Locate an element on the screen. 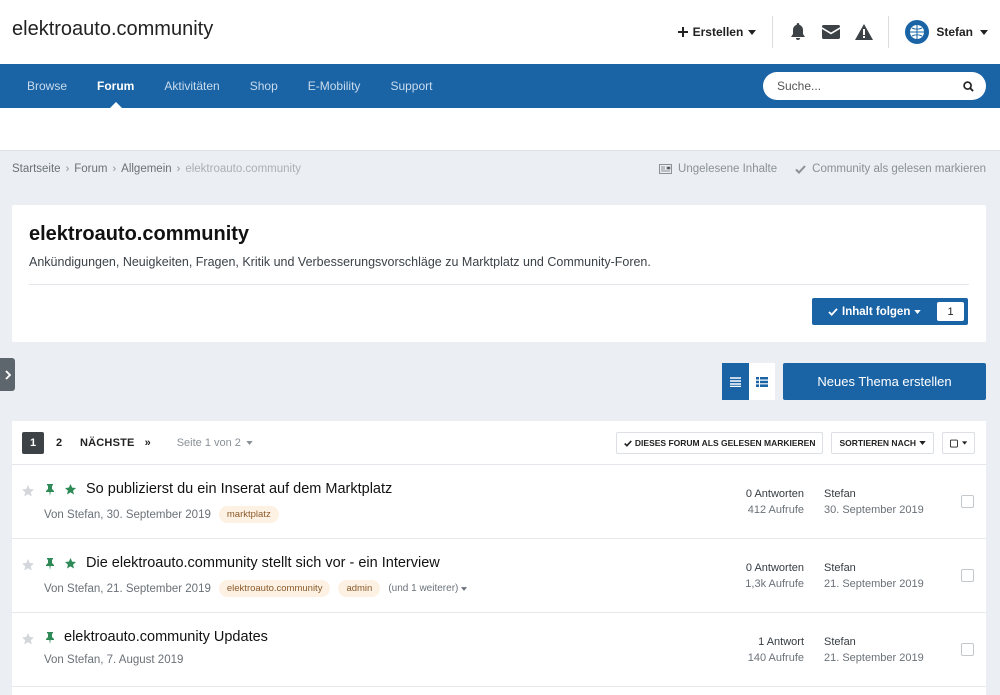  view-count: 412 Aufrufe is located at coordinates (775, 510).